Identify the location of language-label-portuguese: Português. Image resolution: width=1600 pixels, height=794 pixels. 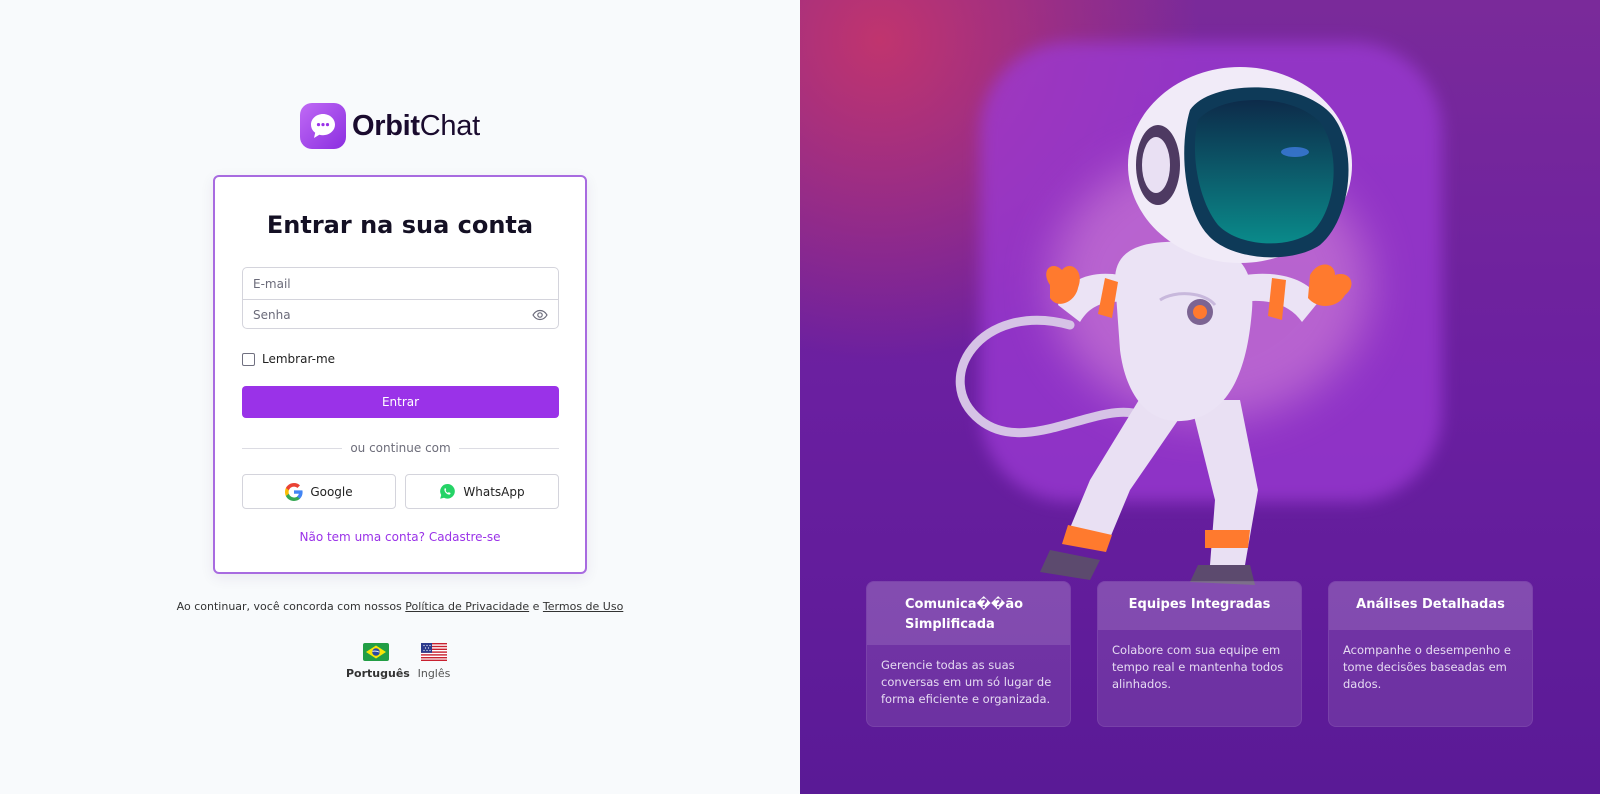
(378, 673).